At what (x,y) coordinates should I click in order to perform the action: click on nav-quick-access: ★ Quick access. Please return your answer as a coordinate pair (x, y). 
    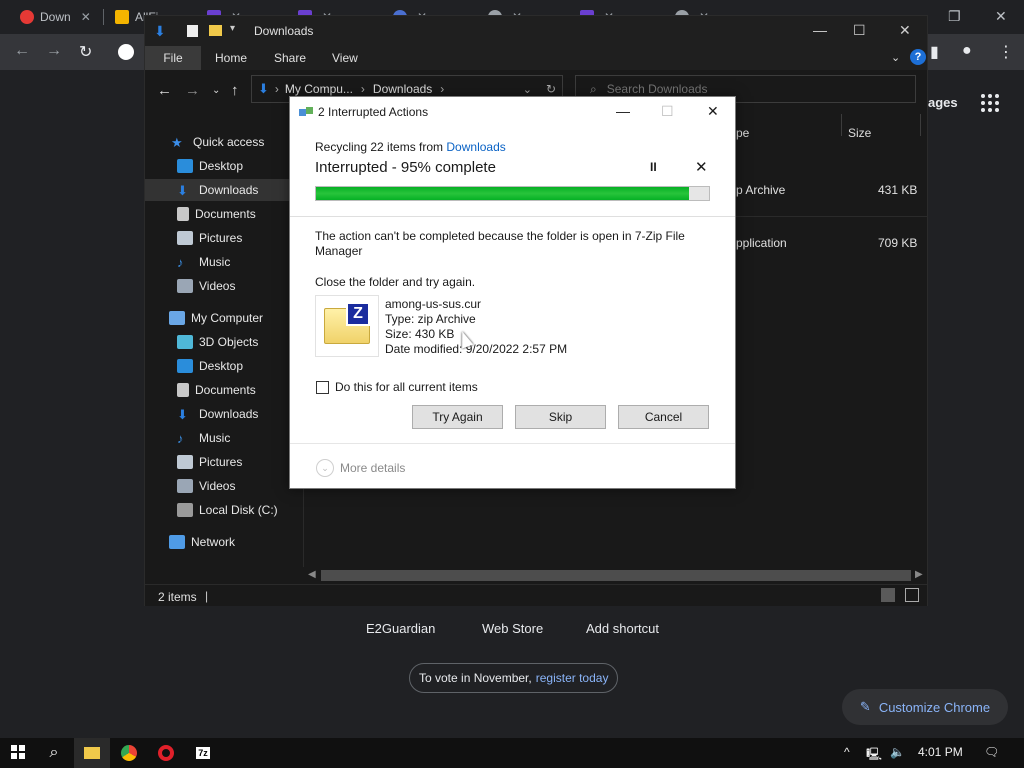
    Looking at the image, I should click on (224, 142).